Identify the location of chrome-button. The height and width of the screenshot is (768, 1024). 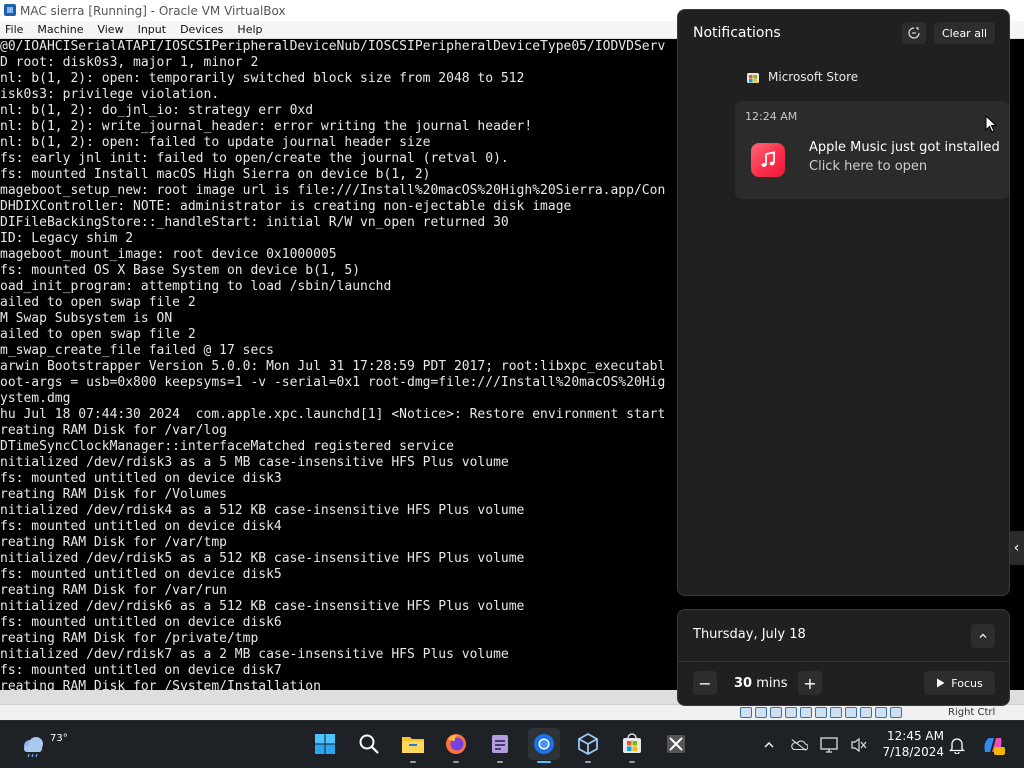
(544, 745).